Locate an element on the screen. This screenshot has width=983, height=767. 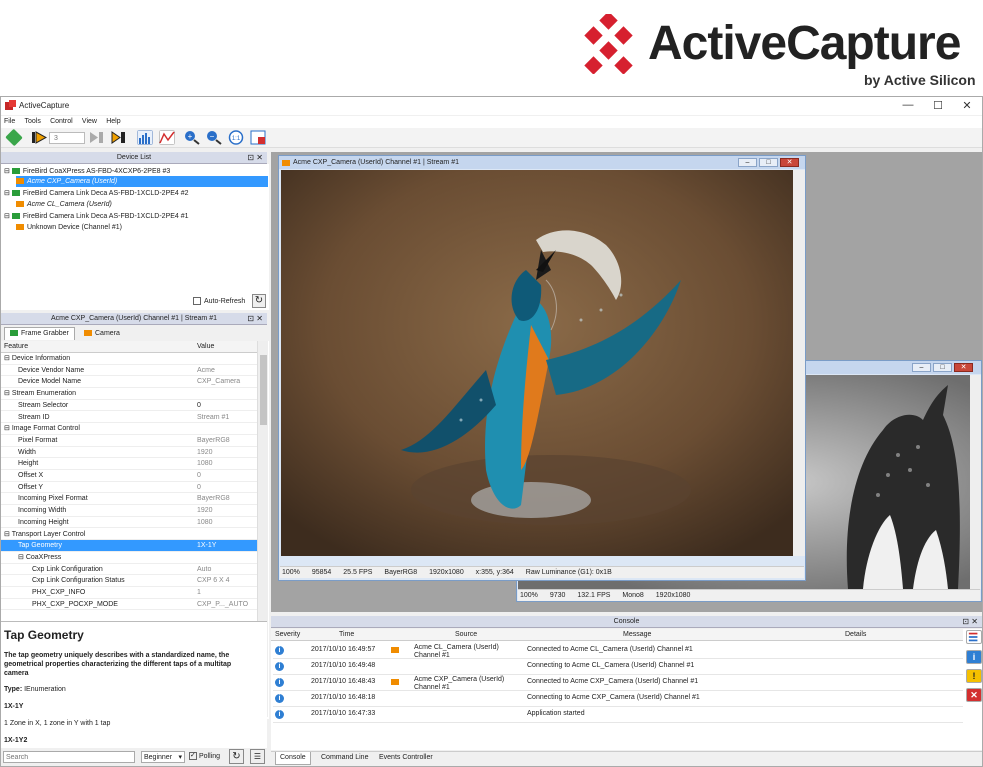
feature-row: Height 1080 is located at coordinates (129, 464).